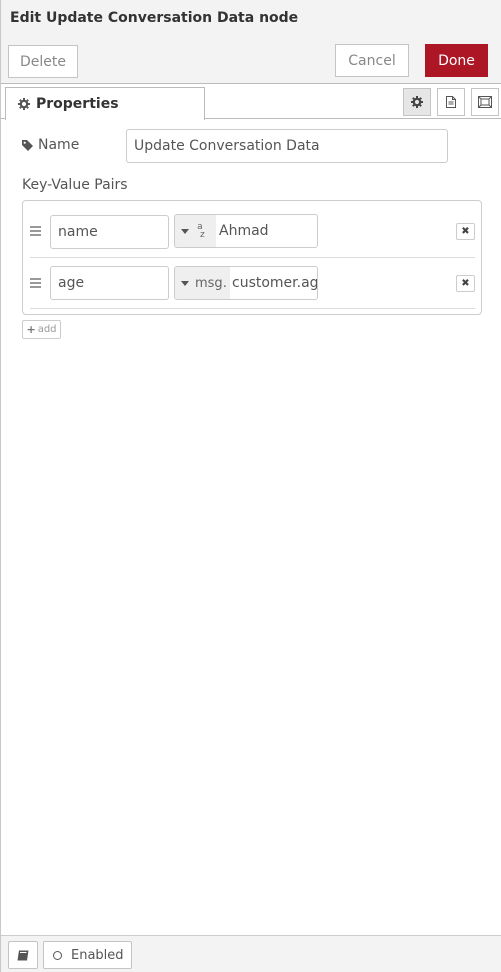  I want to click on value-input: customer.age, so click(274, 283).